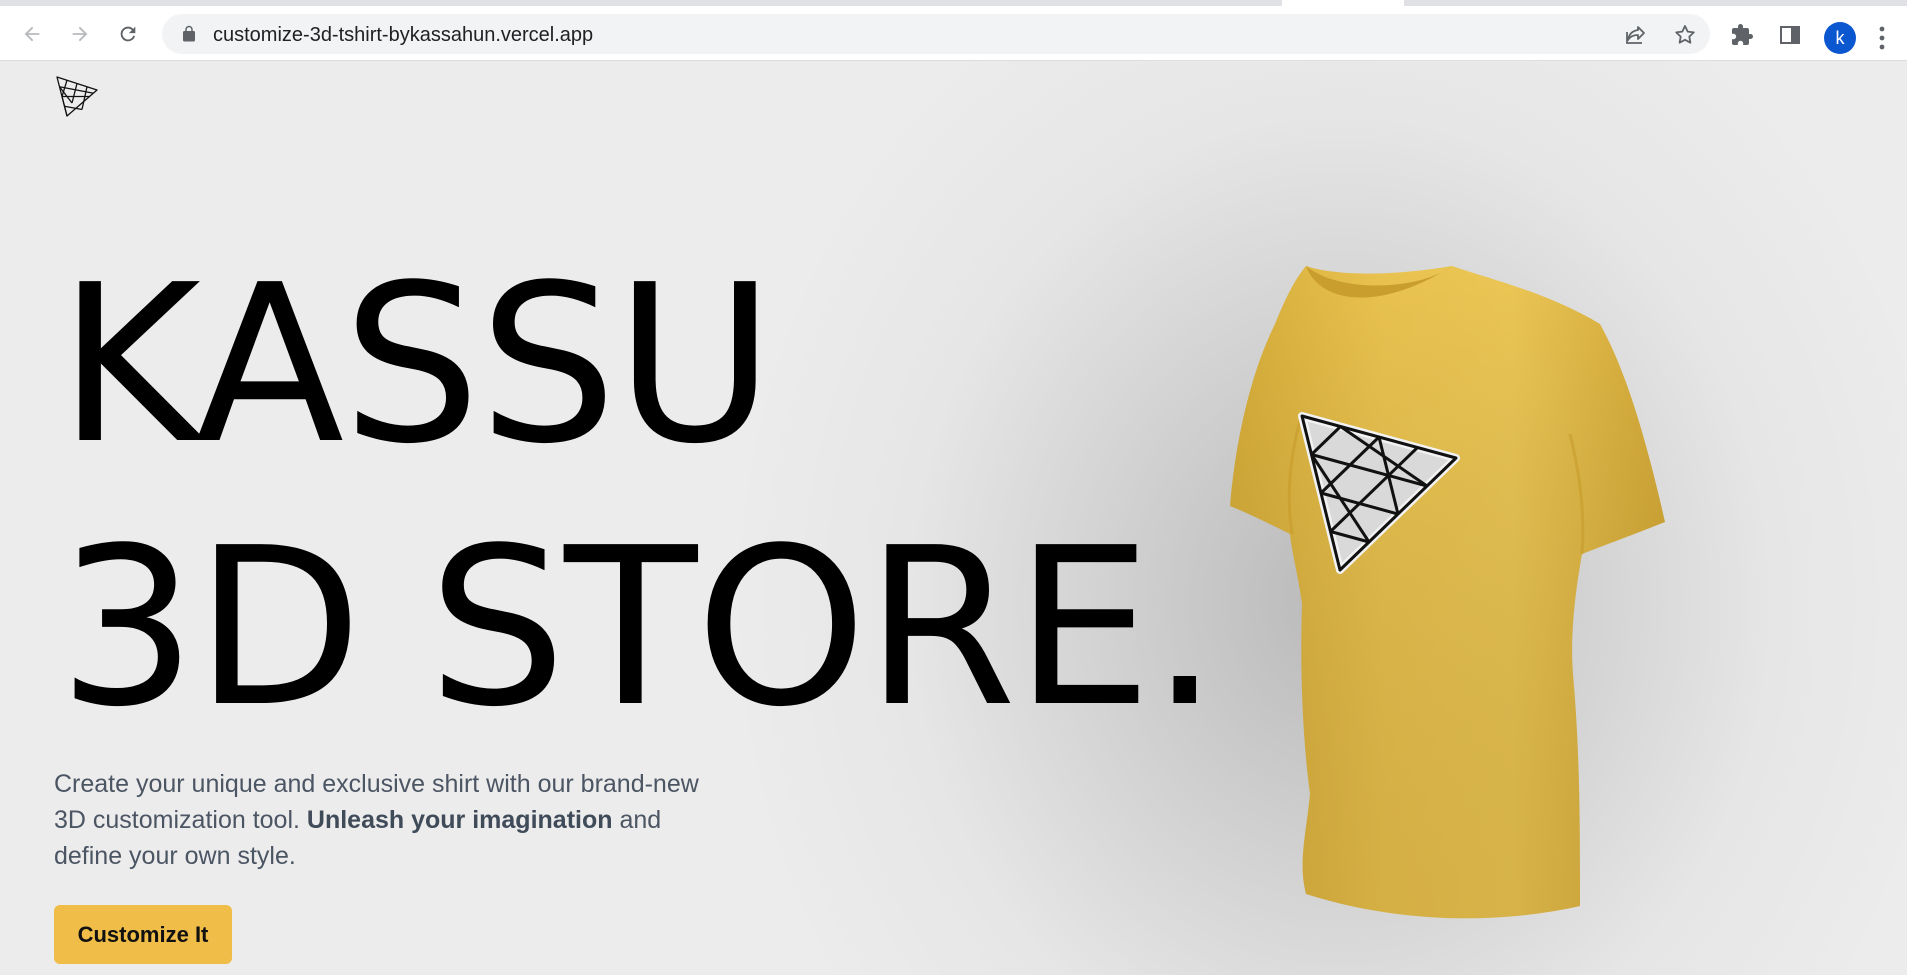 This screenshot has height=975, width=1907. I want to click on customize-it-button: Customize It, so click(143, 934).